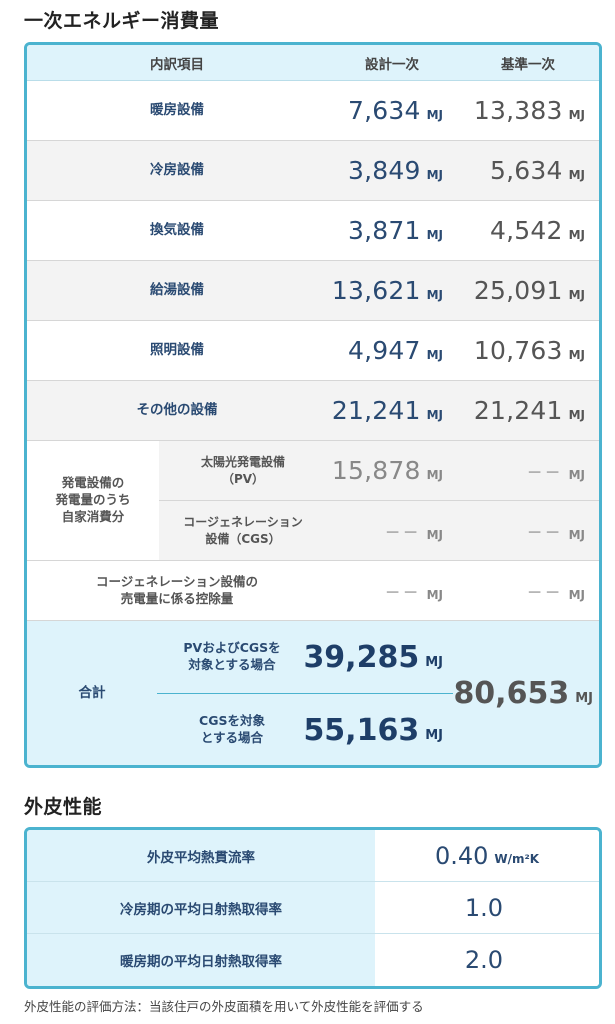  I want to click on pv-design-value: 15,878, so click(376, 470).